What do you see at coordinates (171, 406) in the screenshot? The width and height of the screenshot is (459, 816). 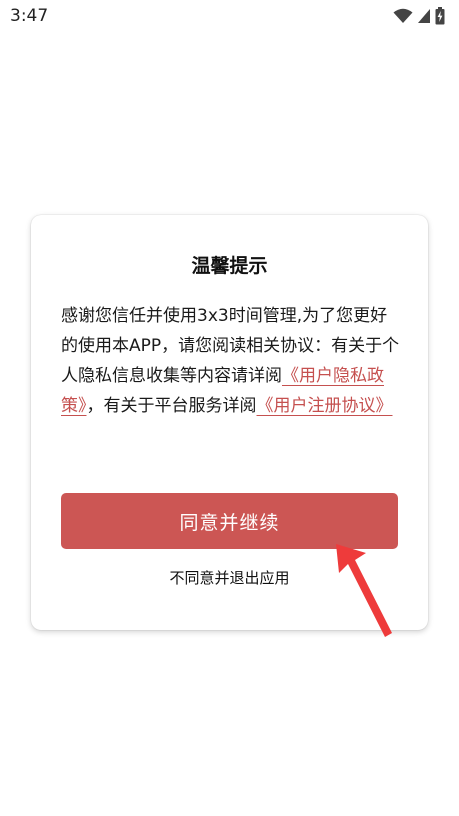 I see `body-text-middle: ，有关于平台服务详阅` at bounding box center [171, 406].